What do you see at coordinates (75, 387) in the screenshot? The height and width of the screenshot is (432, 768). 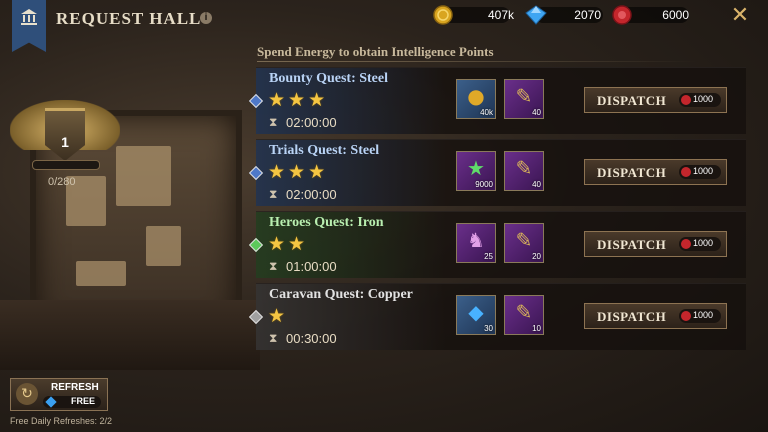 I see `refresh-label: REFRESH` at bounding box center [75, 387].